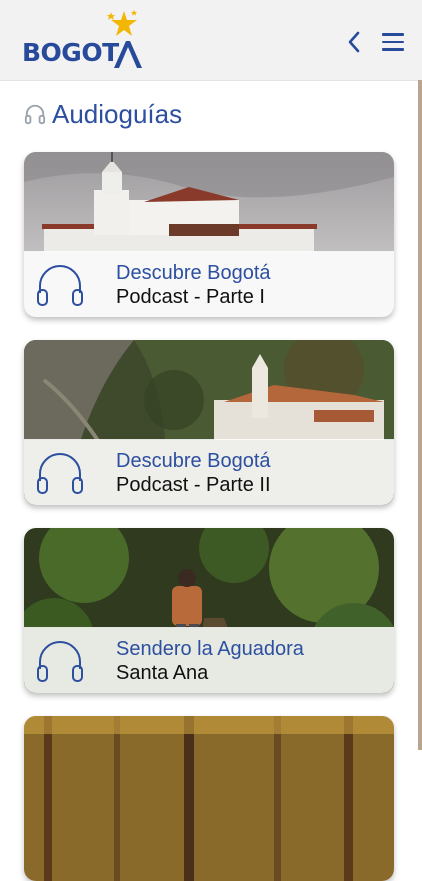 The height and width of the screenshot is (881, 422). Describe the element at coordinates (211, 40) in the screenshot. I see `app-header: BOGOT` at that location.